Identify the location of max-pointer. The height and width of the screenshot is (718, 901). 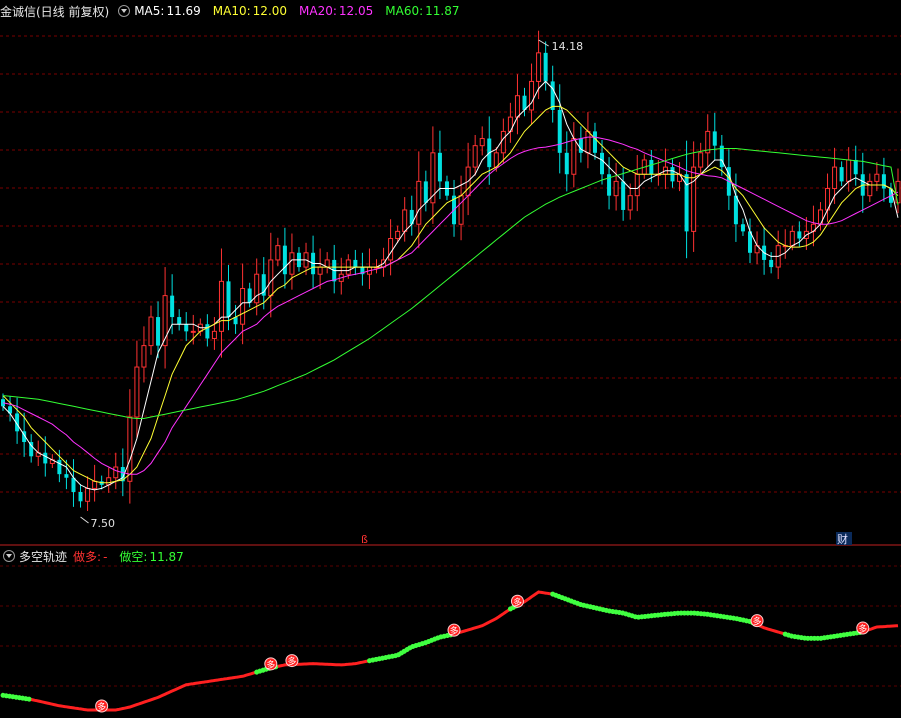
(543, 43).